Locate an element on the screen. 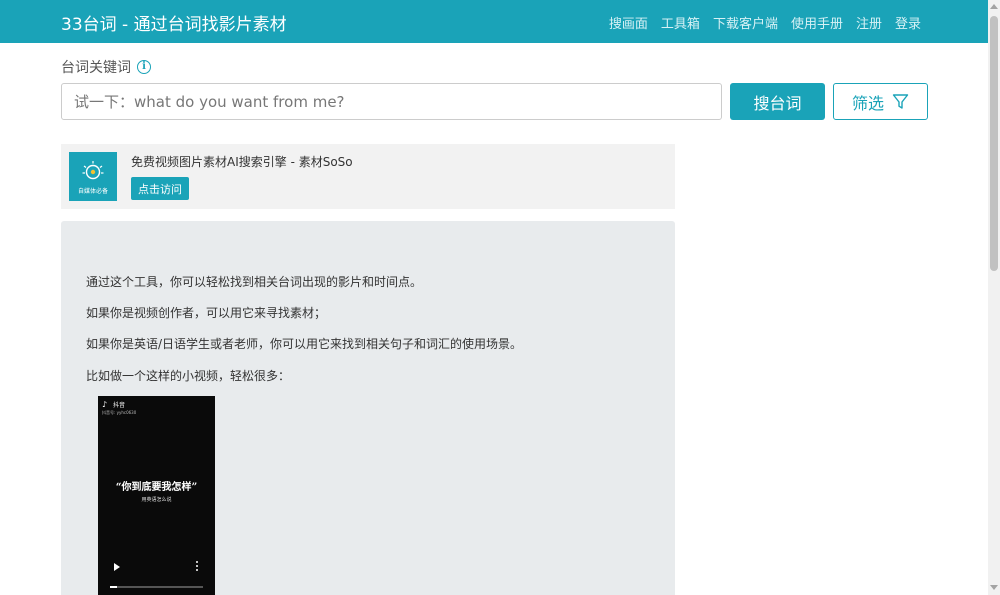 The image size is (1000, 595). nav-link-download-client: 下载客户端 is located at coordinates (745, 22).